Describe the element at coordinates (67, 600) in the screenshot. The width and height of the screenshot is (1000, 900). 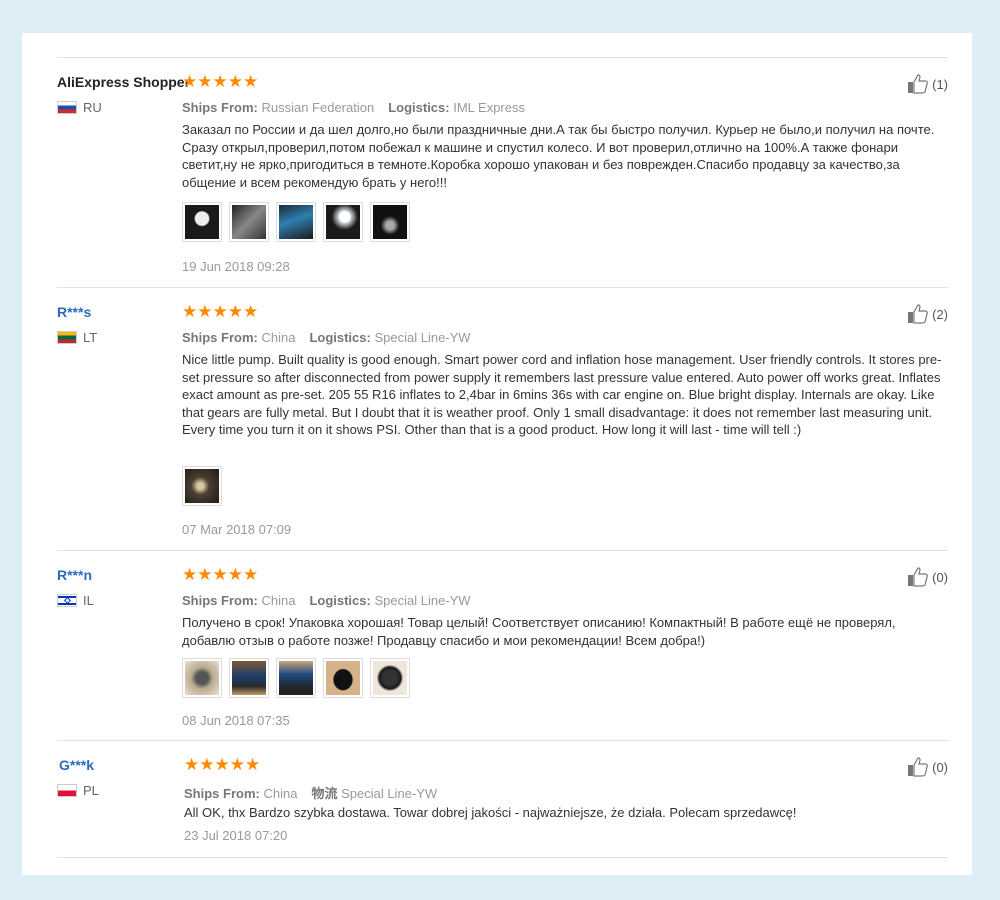
I see `flag-il-icon` at that location.